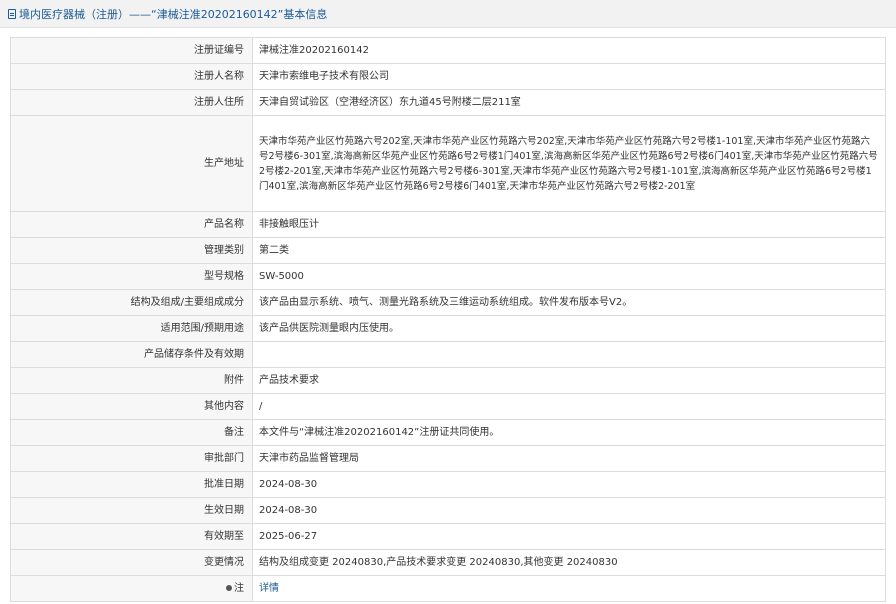 Image resolution: width=896 pixels, height=604 pixels. I want to click on table-row: 生效日期 2024-08-30, so click(448, 510).